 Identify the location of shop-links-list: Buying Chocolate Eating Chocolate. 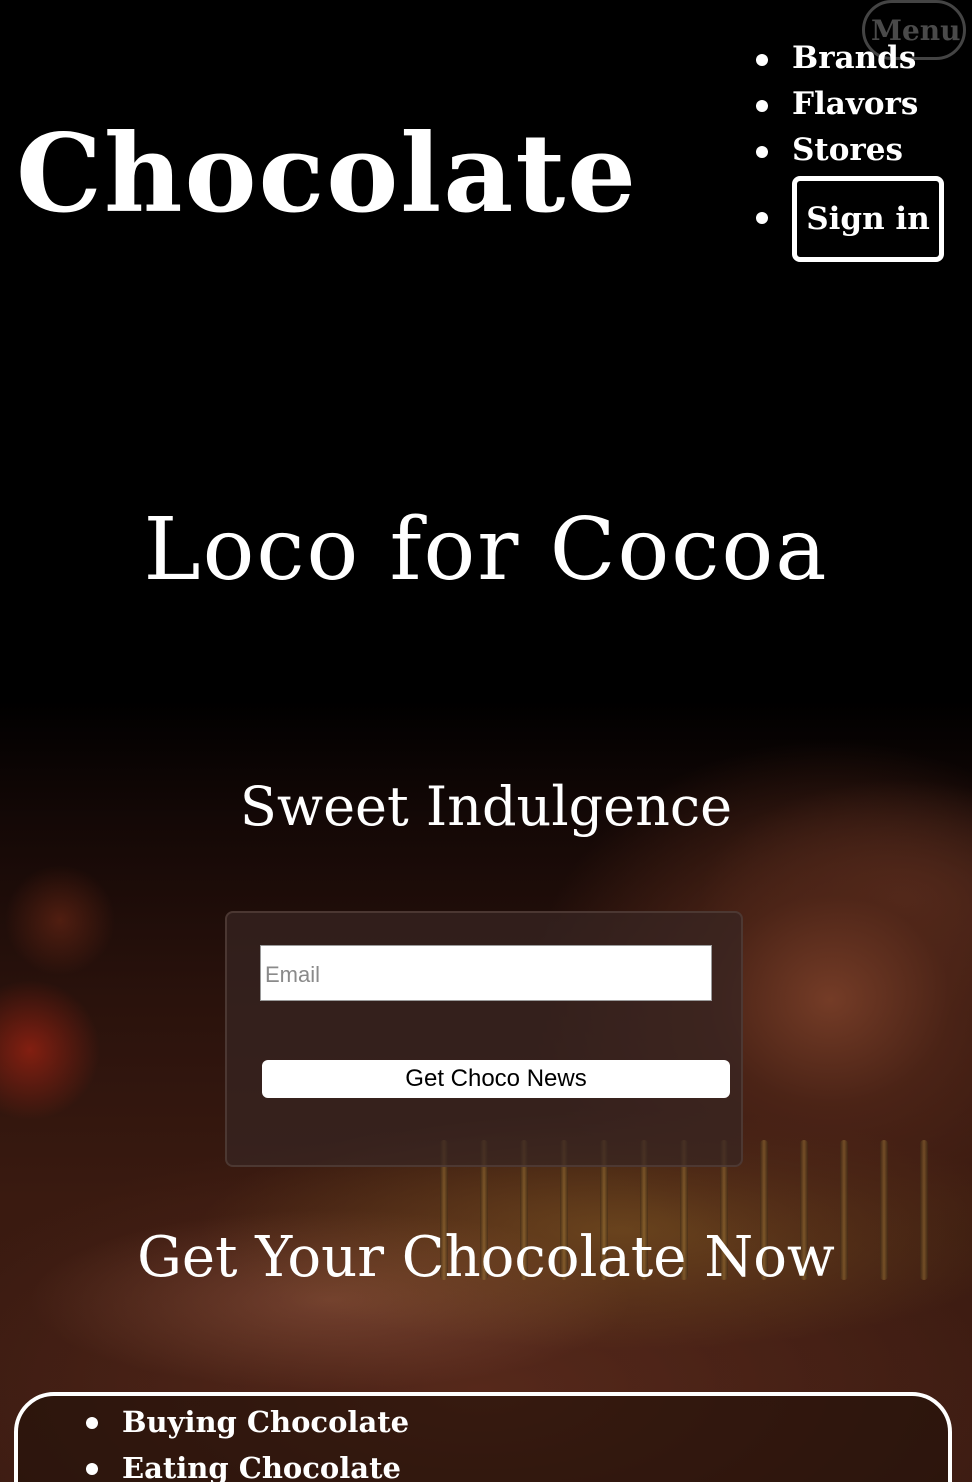
(243, 1442).